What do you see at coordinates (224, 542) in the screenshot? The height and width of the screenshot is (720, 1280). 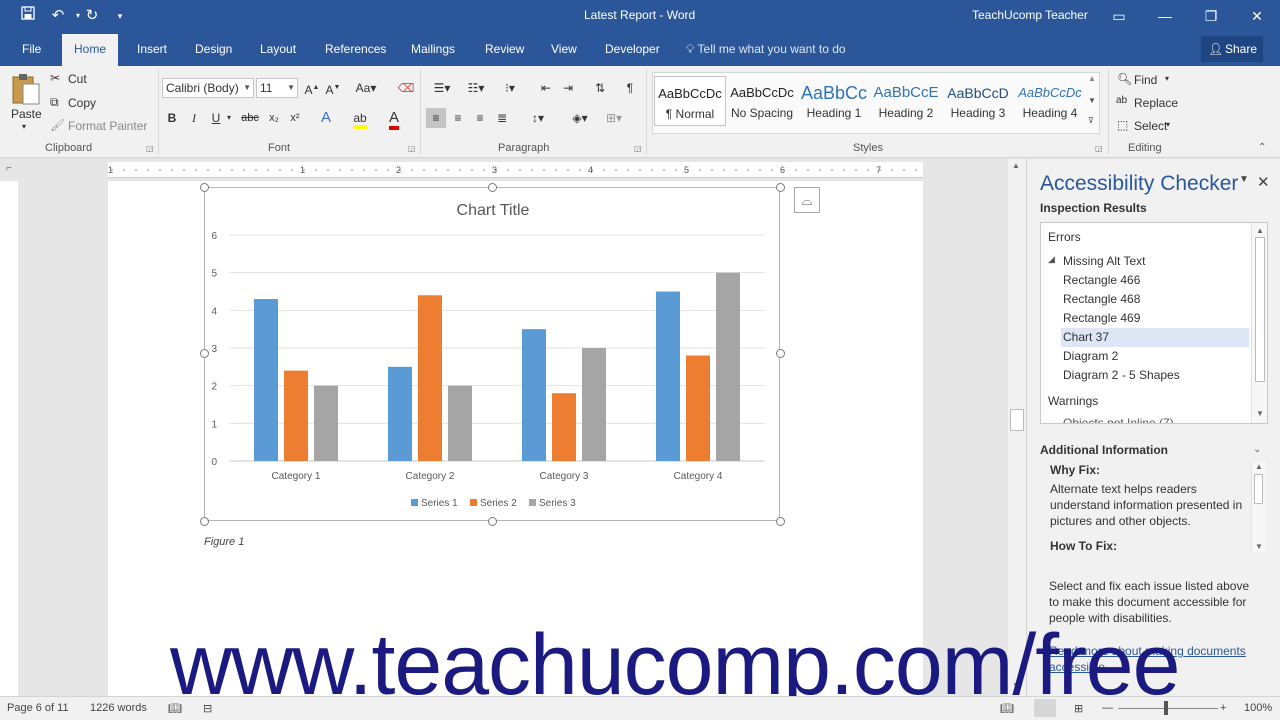 I see `figure-caption: Figure 1` at bounding box center [224, 542].